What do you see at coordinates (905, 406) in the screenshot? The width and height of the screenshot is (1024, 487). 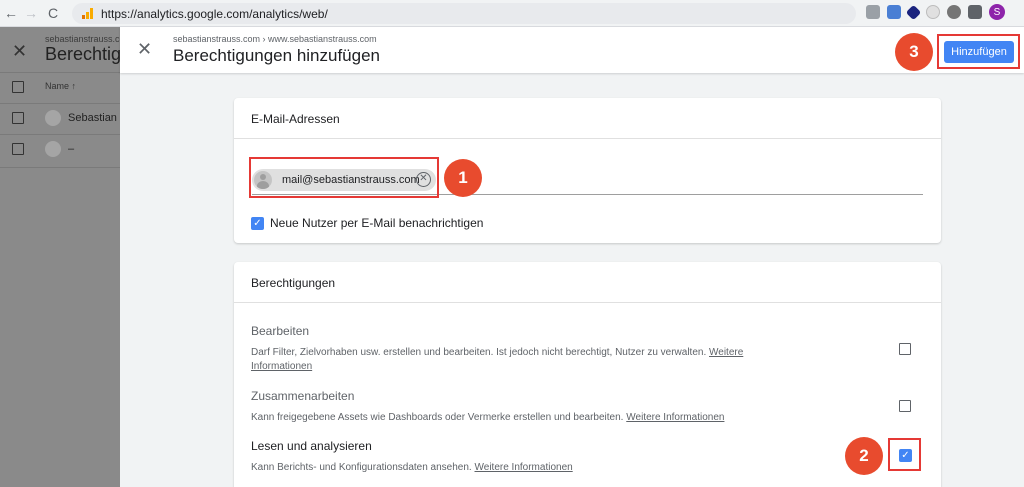 I see `perm-collaborate-checkbox` at bounding box center [905, 406].